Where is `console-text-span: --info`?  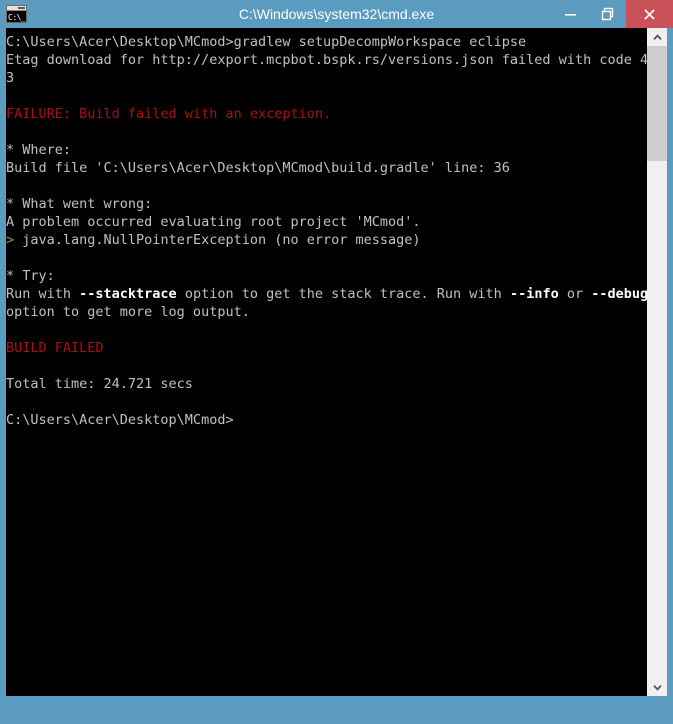 console-text-span: --info is located at coordinates (534, 294).